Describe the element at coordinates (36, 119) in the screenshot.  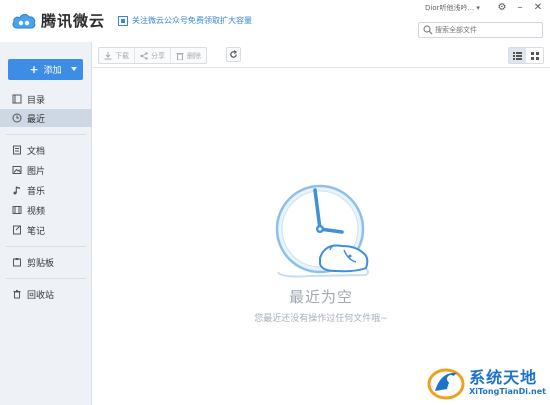
I see `sidebar-item-label: 最近` at that location.